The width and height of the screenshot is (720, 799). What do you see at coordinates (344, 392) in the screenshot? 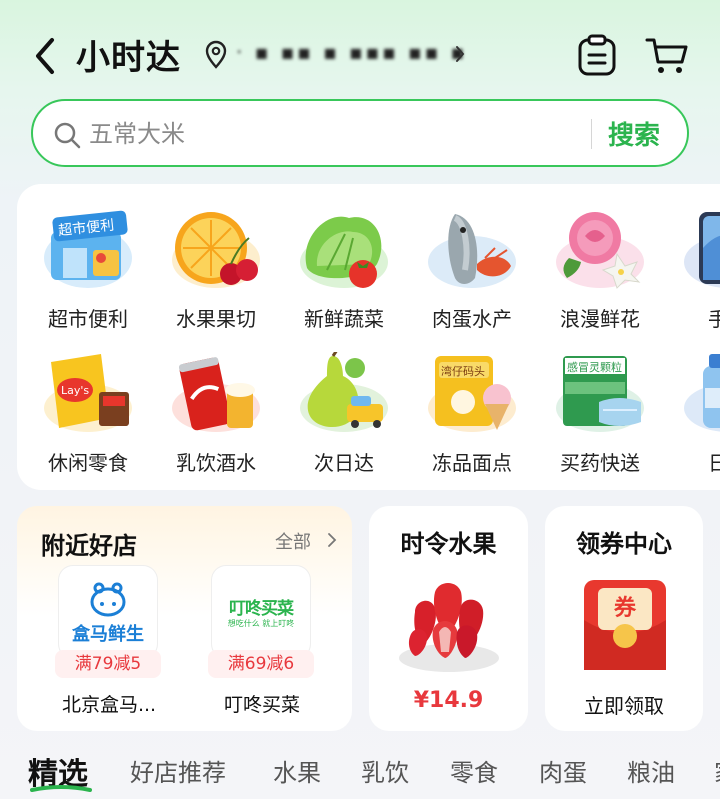
I see `pear-truck-icon` at bounding box center [344, 392].